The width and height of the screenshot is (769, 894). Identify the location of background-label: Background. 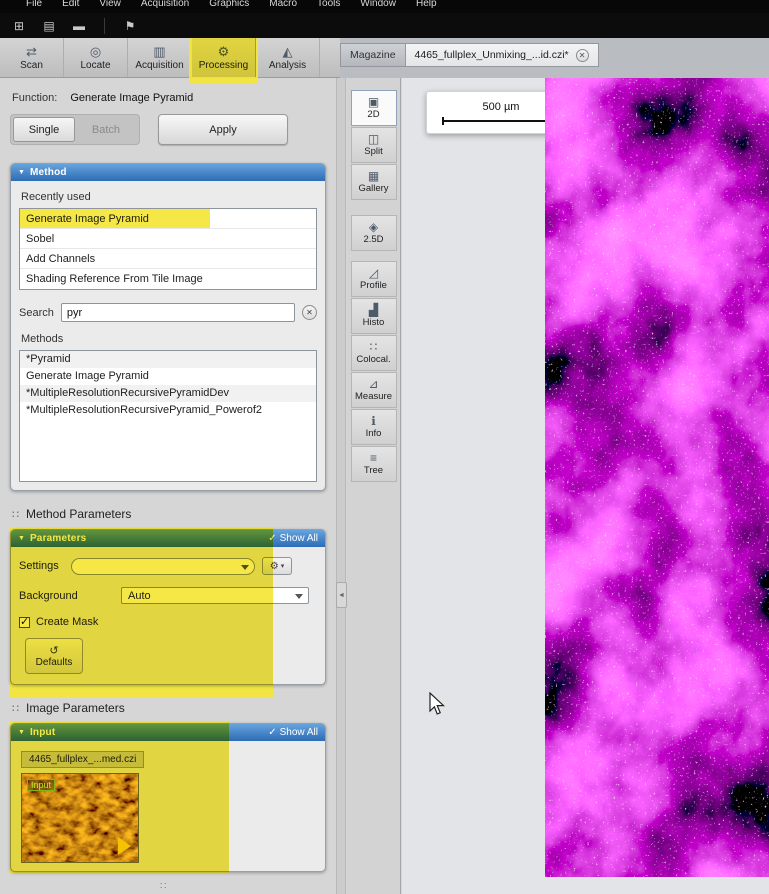
(48, 595).